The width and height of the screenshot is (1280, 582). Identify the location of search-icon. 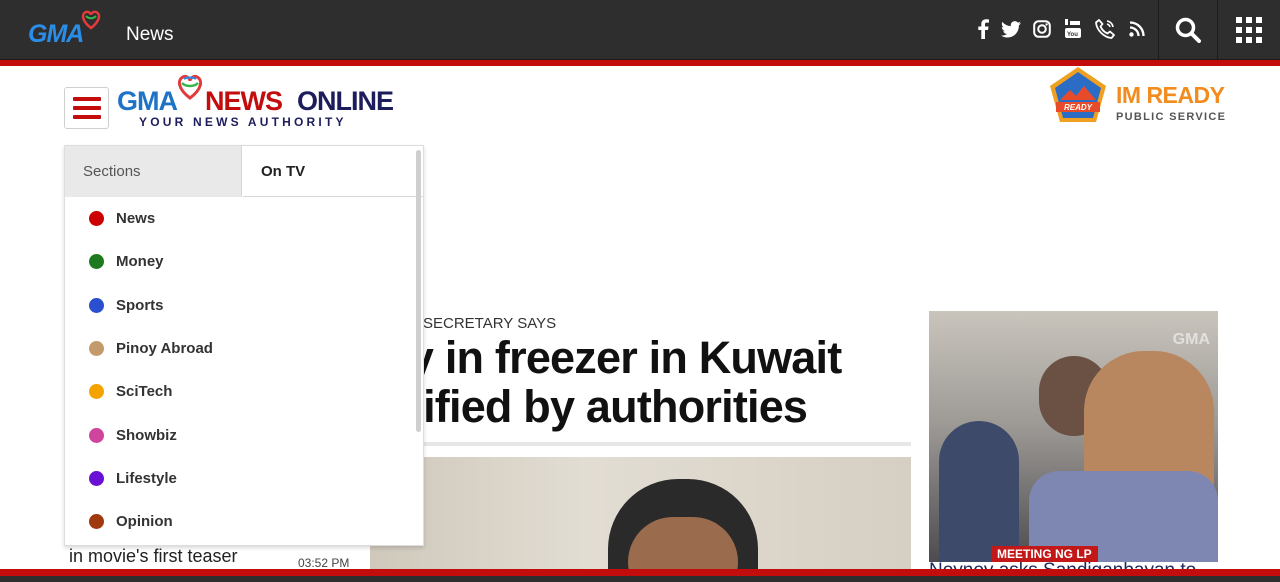
(1188, 30).